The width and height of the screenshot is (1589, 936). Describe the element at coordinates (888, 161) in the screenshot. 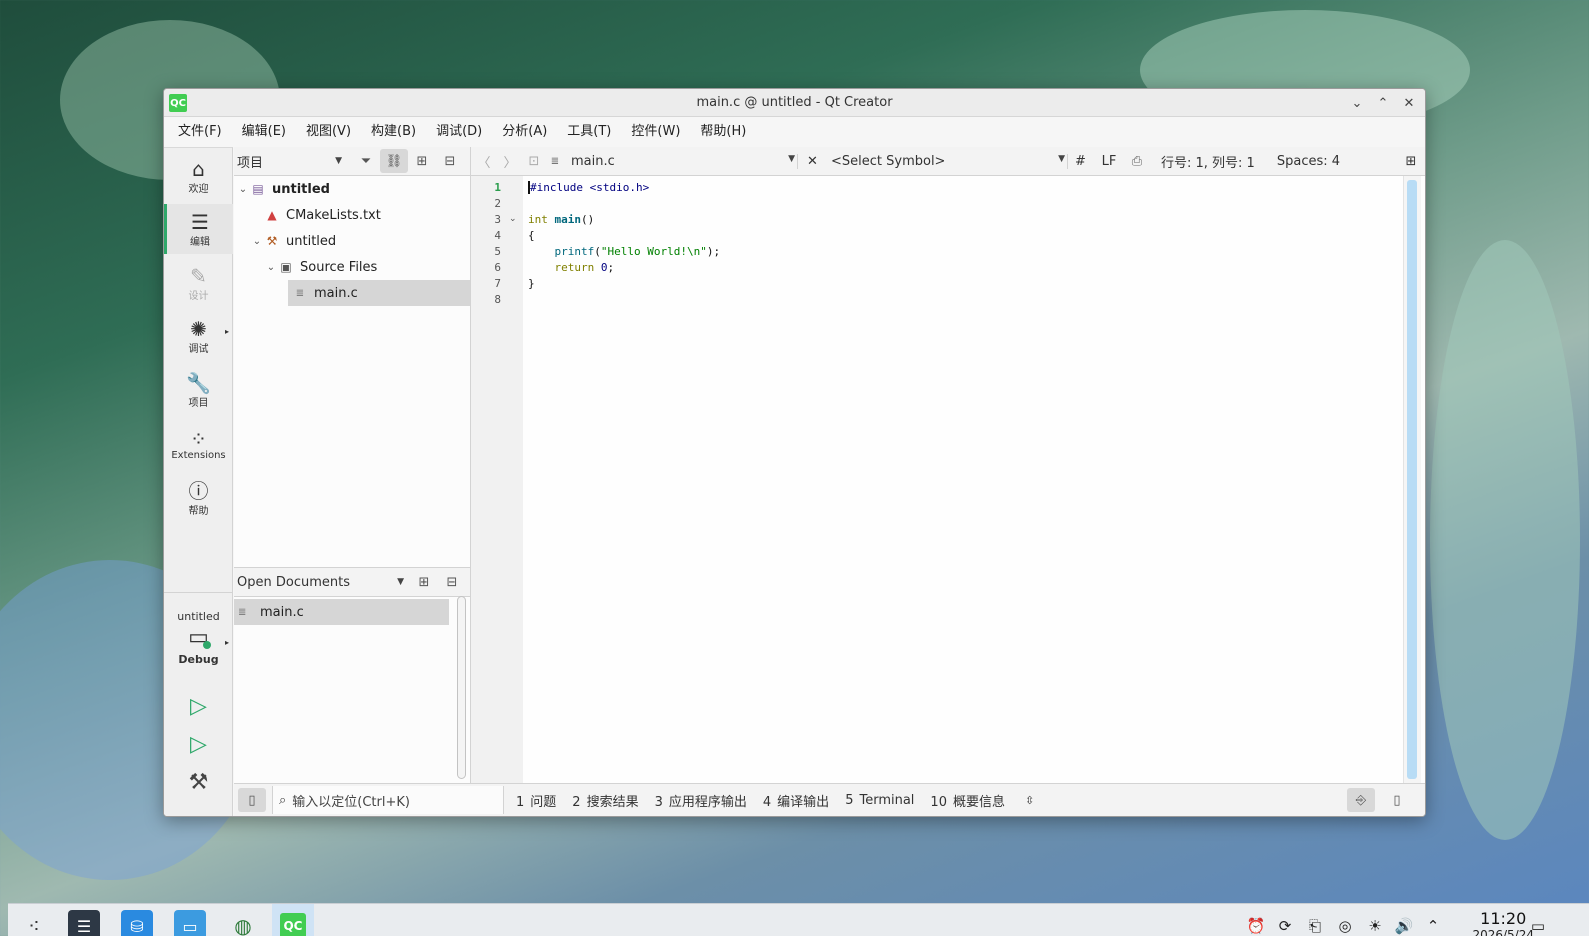

I see `symbol-selector-label: <Select Symbol>` at that location.